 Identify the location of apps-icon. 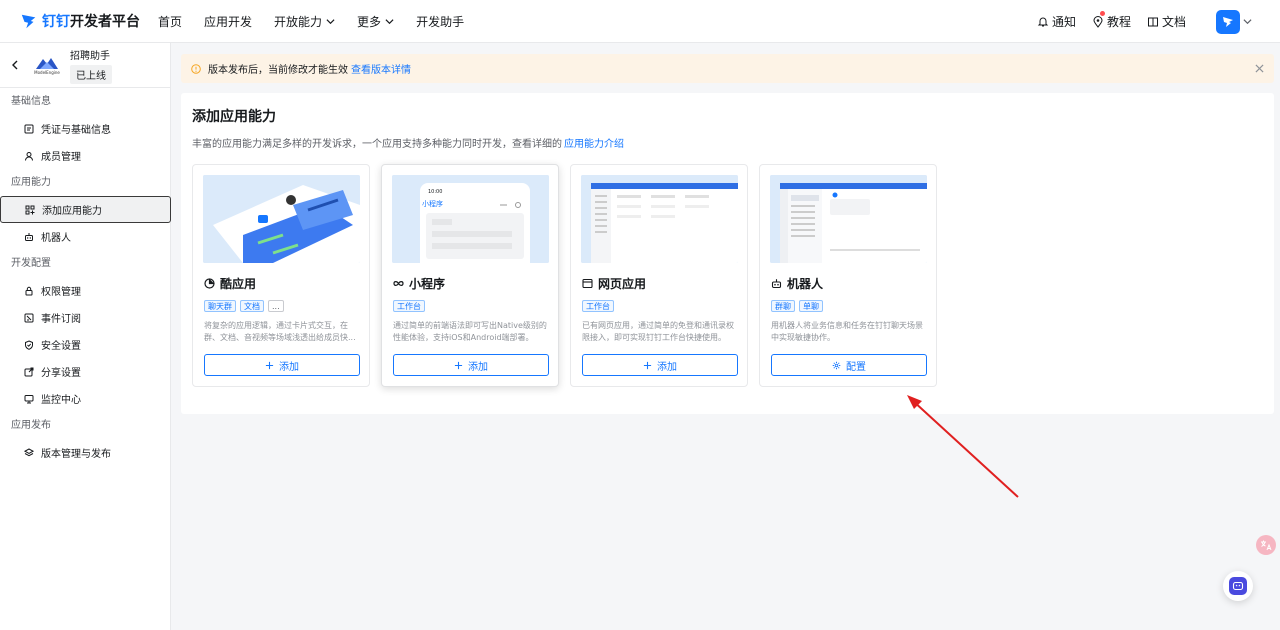
(30, 209).